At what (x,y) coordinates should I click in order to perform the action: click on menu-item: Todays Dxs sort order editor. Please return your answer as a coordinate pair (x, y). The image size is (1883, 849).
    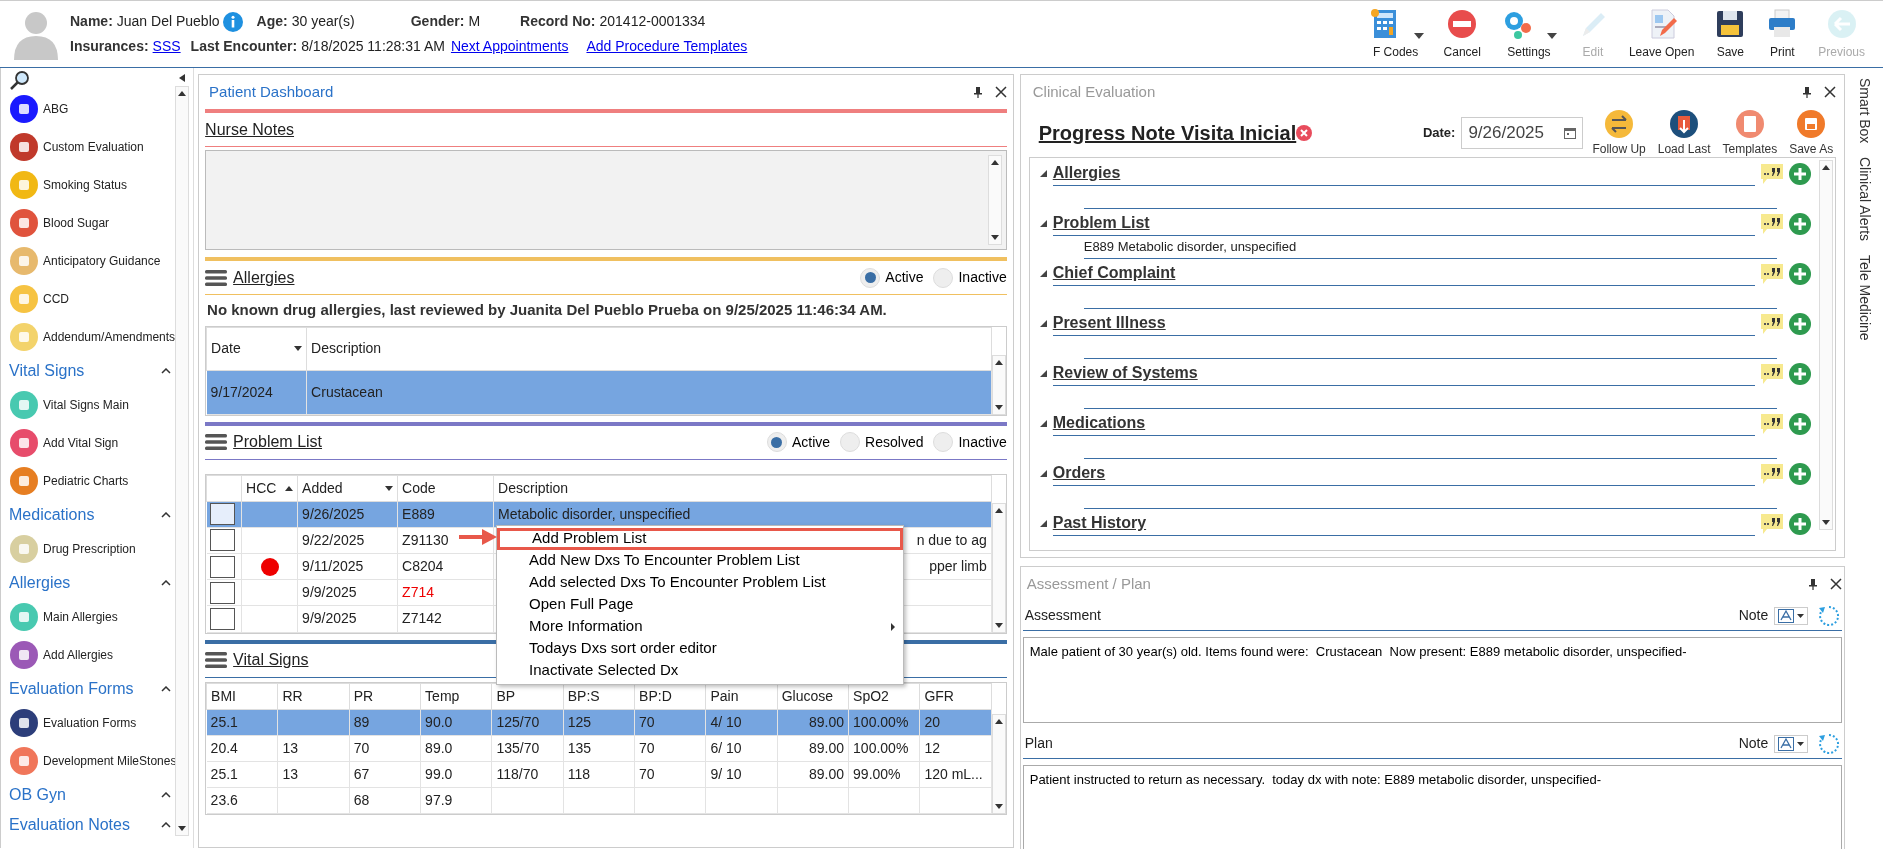
    Looking at the image, I should click on (700, 648).